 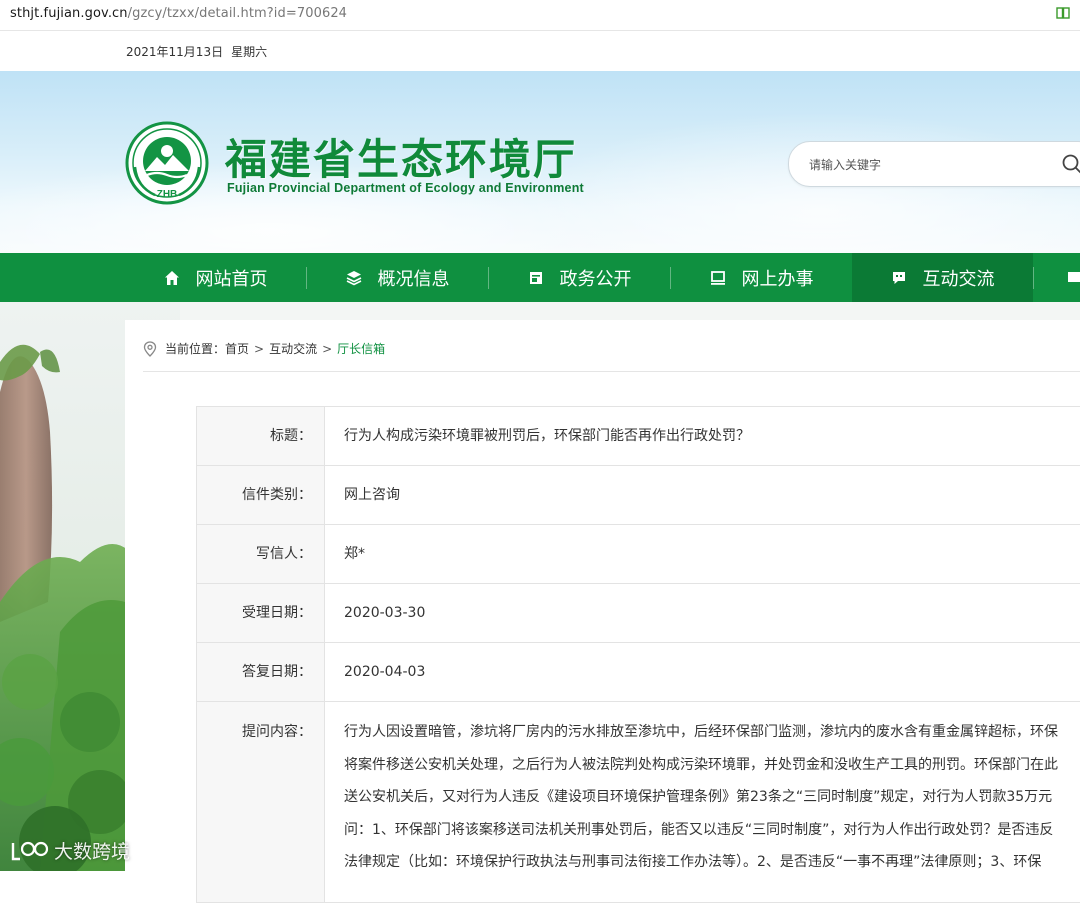 I want to click on nav-label: 网上办事, so click(x=778, y=278).